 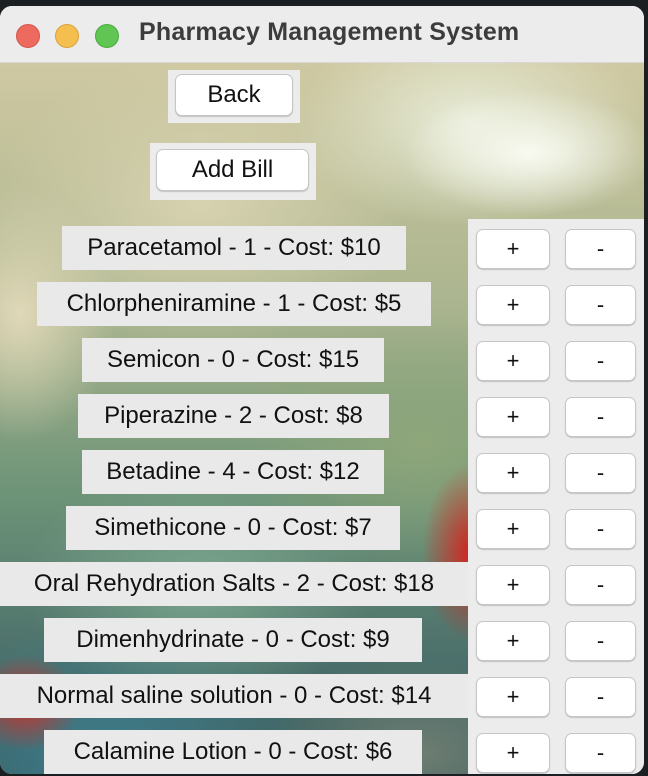 What do you see at coordinates (234, 95) in the screenshot?
I see `back-button: Back` at bounding box center [234, 95].